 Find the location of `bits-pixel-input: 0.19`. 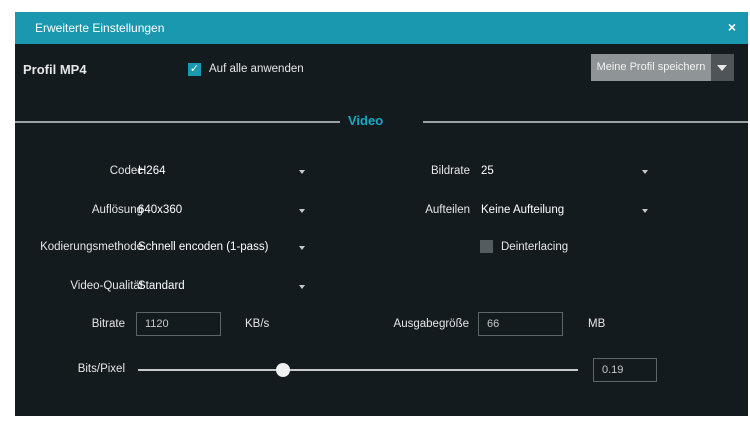

bits-pixel-input: 0.19 is located at coordinates (625, 370).